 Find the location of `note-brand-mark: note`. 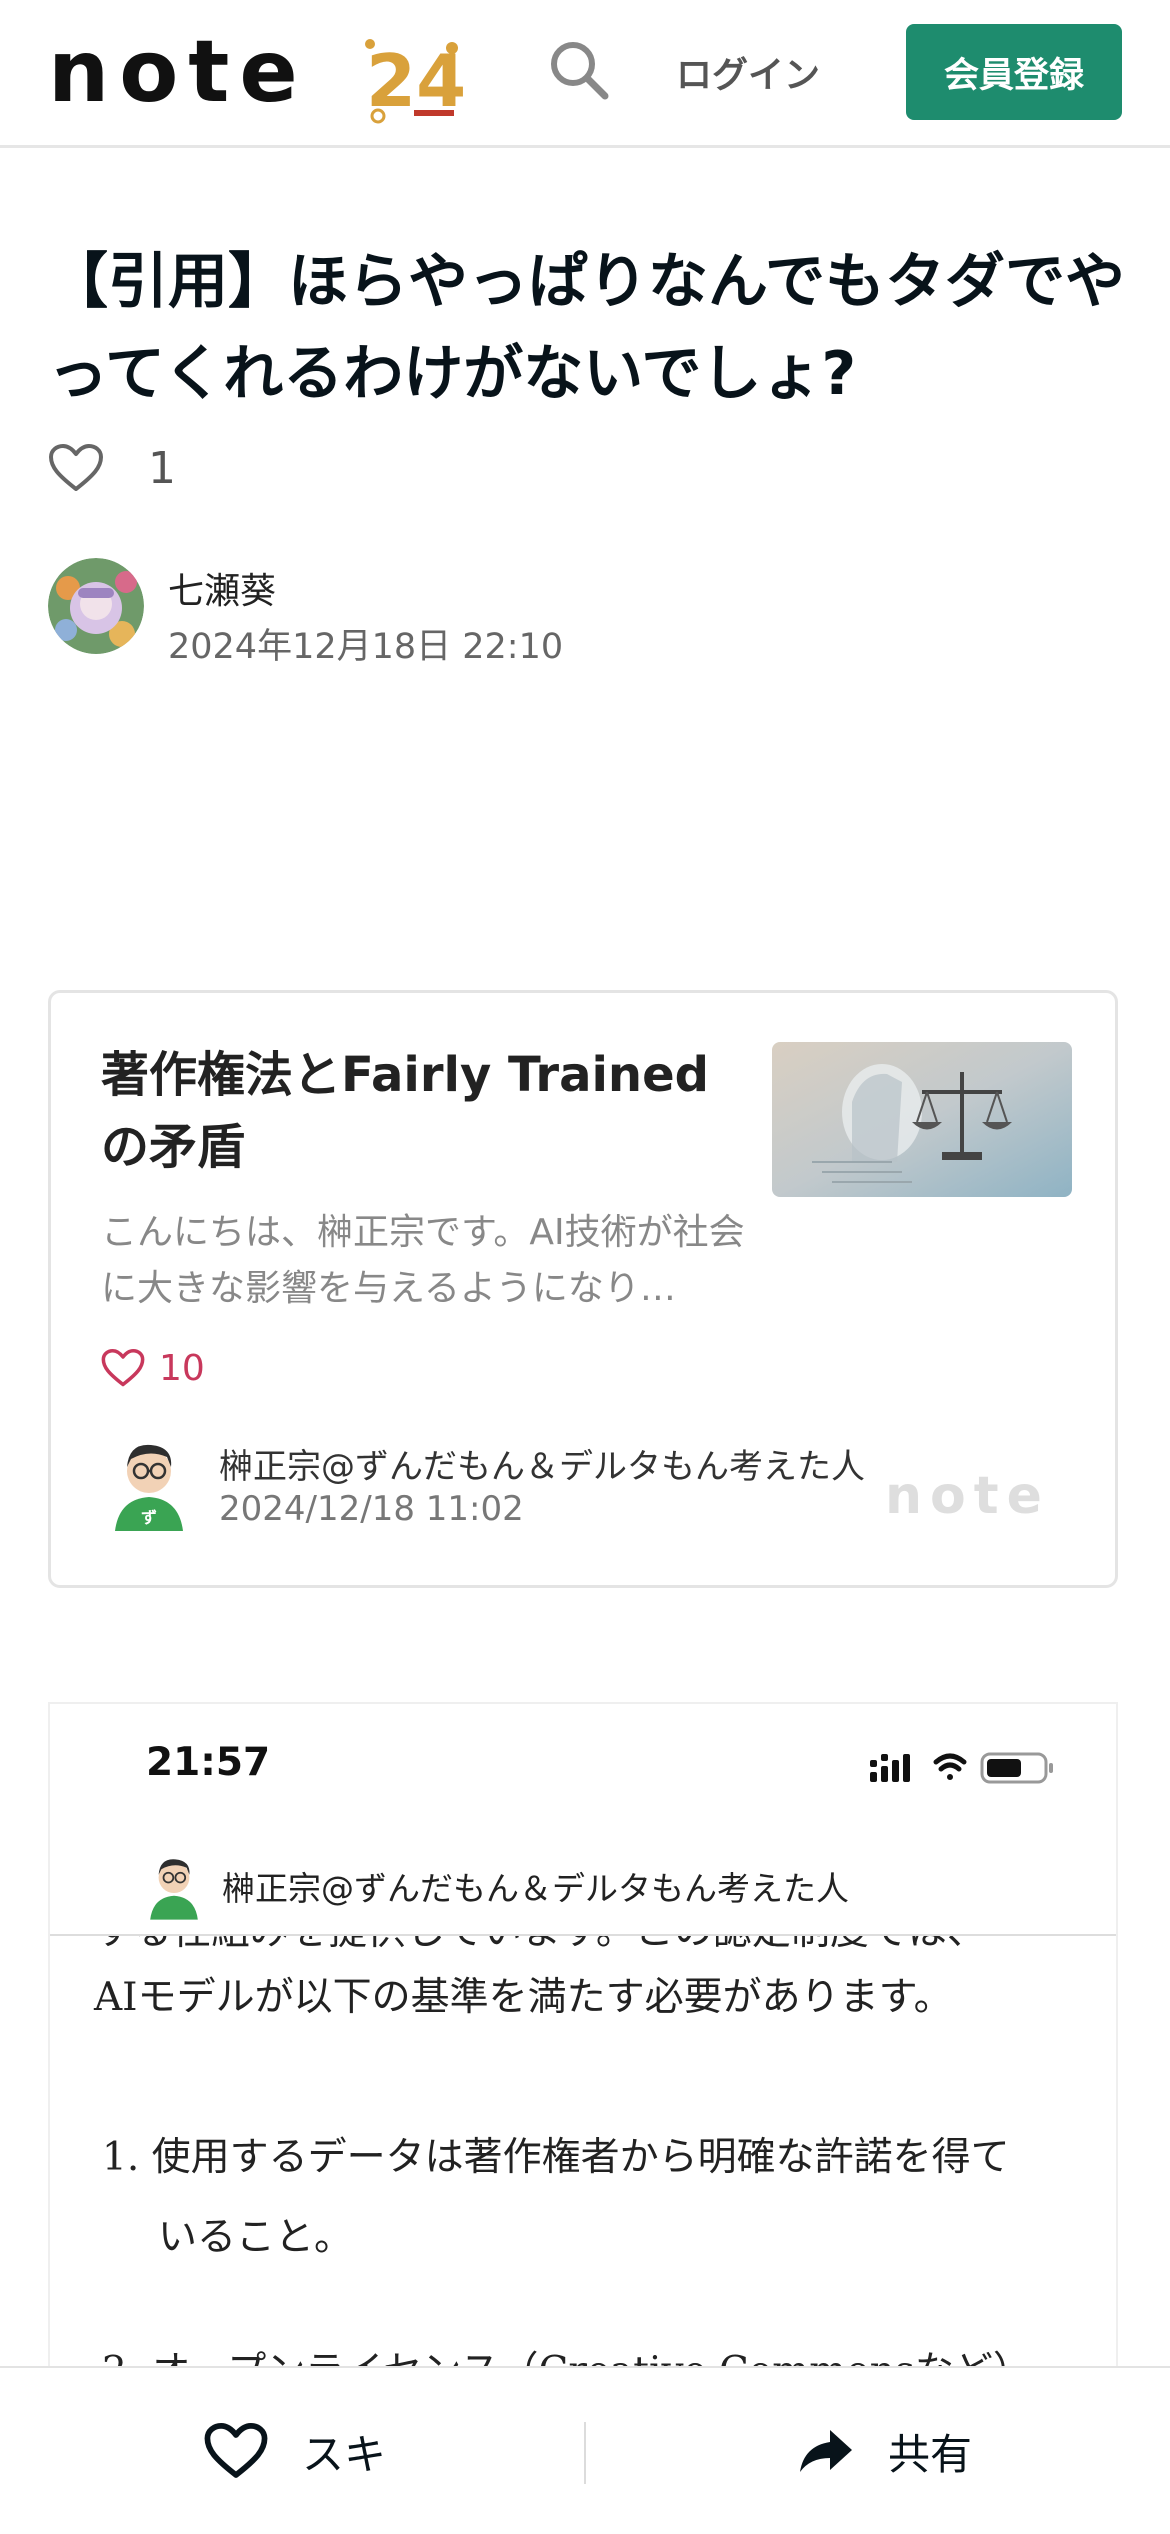

note-brand-mark: note is located at coordinates (967, 1496).